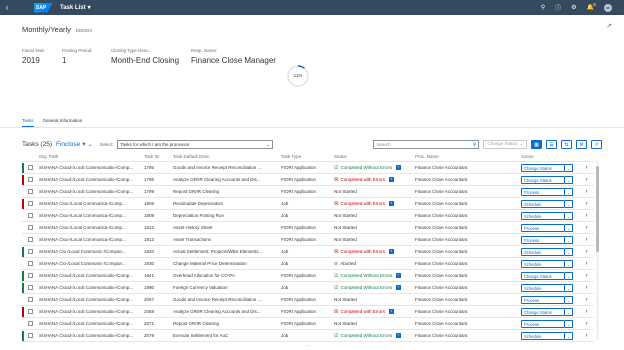 This screenshot has width=624, height=350. What do you see at coordinates (551, 144) in the screenshot?
I see `hierarchy-view-icon: ☰` at bounding box center [551, 144].